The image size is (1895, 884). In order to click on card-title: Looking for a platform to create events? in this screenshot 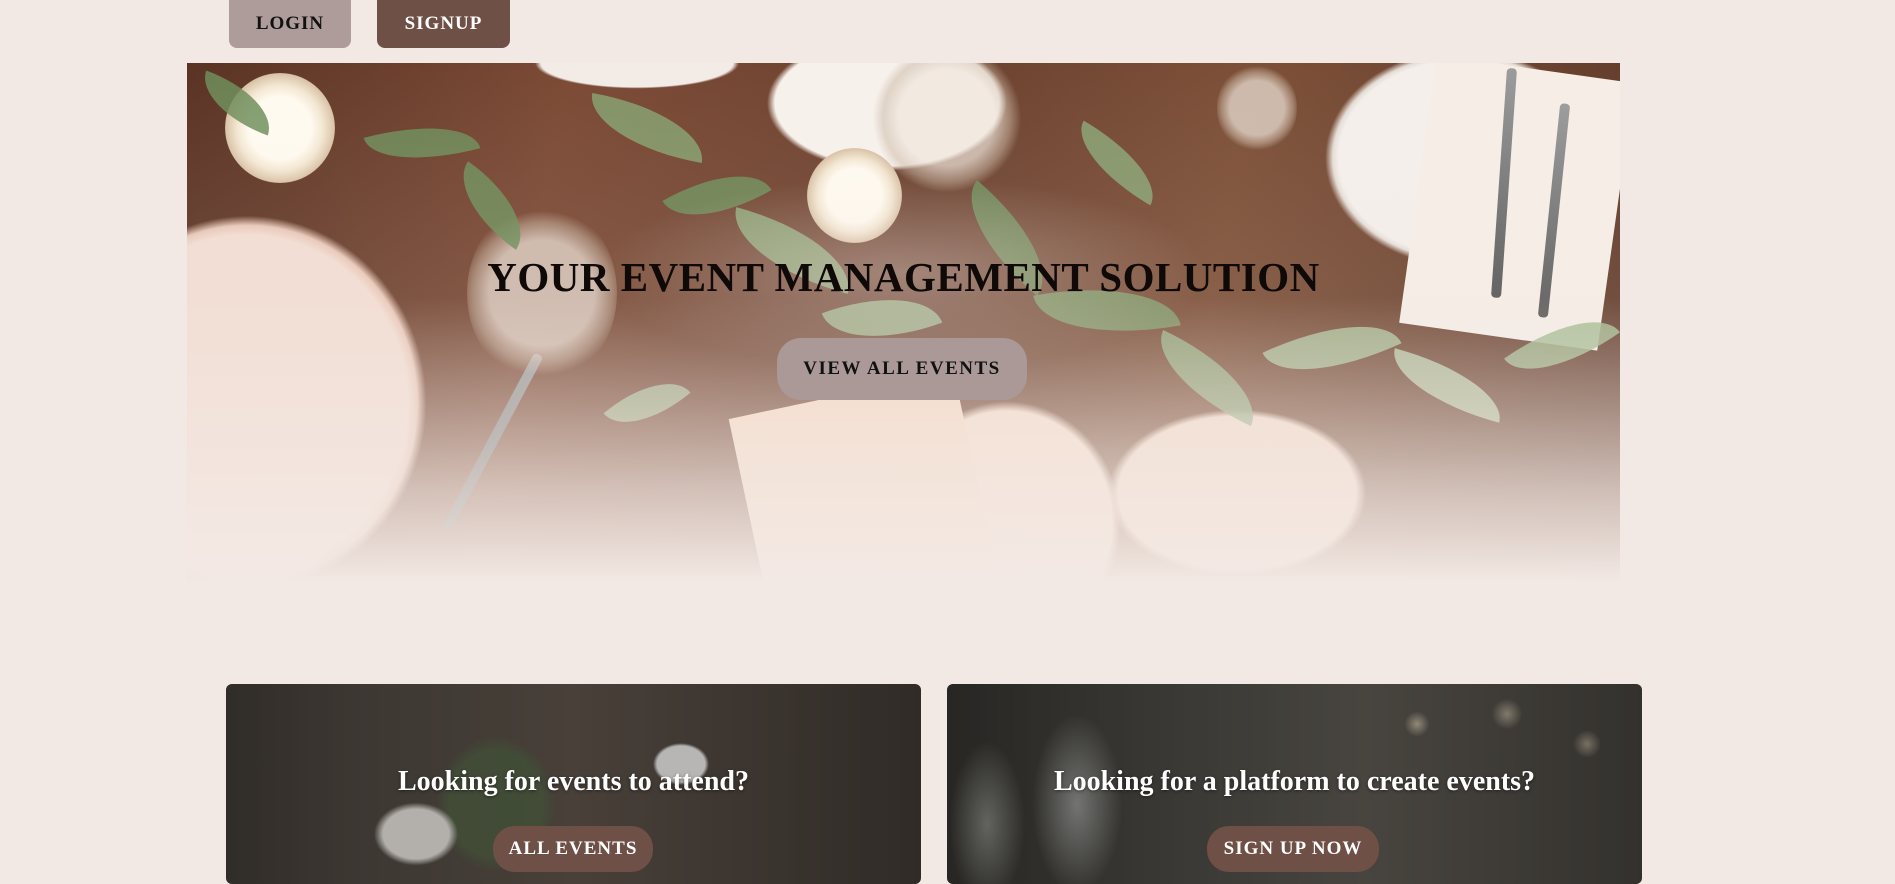, I will do `click(1294, 781)`.